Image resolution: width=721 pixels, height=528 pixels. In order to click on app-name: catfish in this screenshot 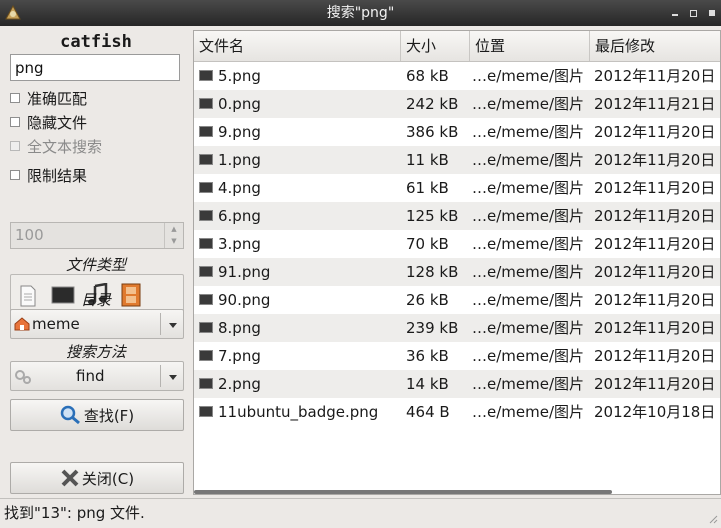, I will do `click(96, 42)`.